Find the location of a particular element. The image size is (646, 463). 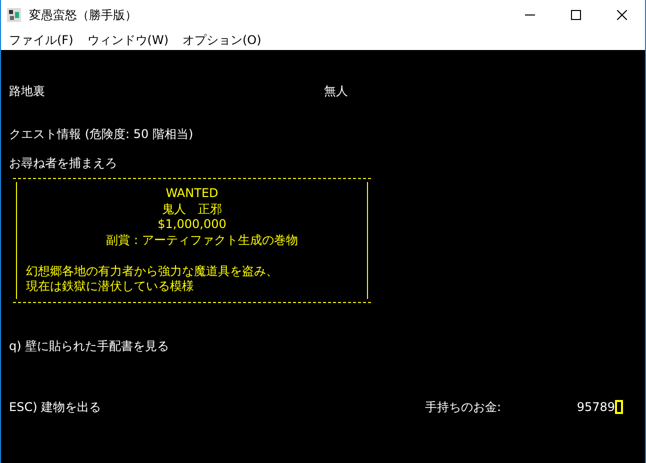

menu-item: ウィンドウ(W) is located at coordinates (128, 40).